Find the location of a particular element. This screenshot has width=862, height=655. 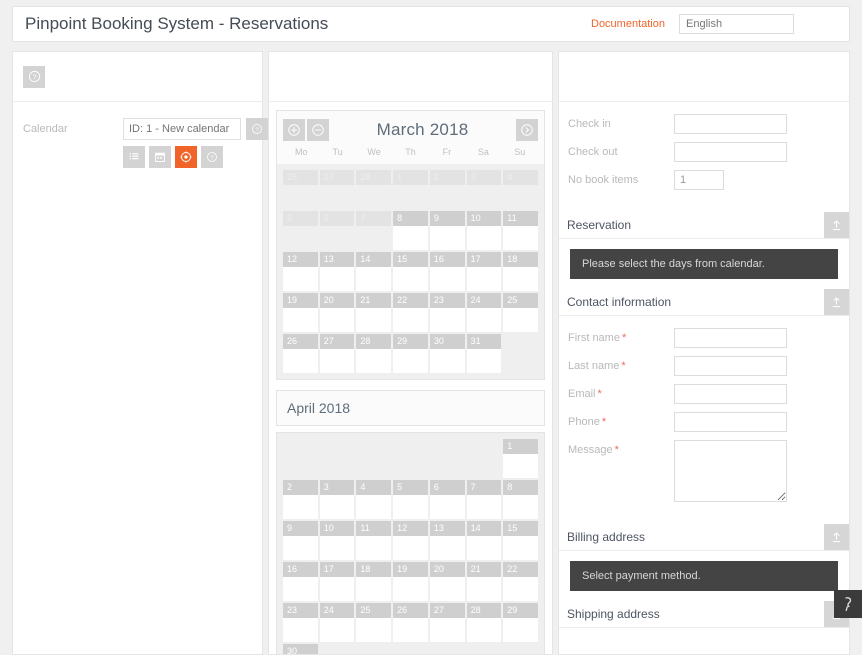

calendar-day: 3 is located at coordinates (337, 499).